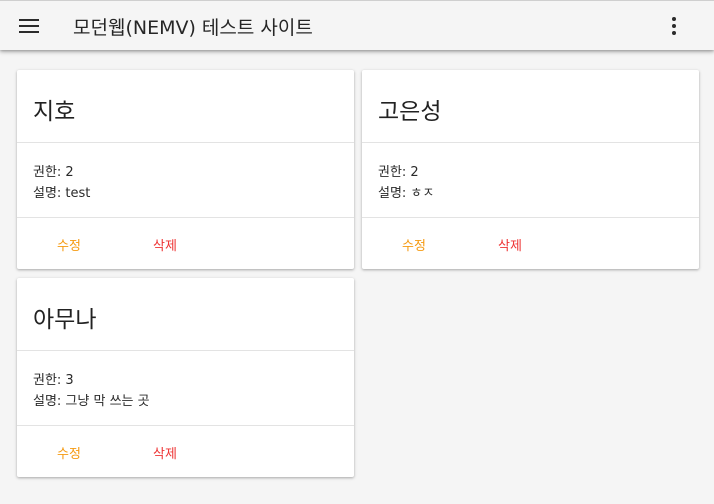 Image resolution: width=714 pixels, height=504 pixels. What do you see at coordinates (193, 28) in the screenshot?
I see `app-title: 모던웹(NEMV) 테스트 사이트` at bounding box center [193, 28].